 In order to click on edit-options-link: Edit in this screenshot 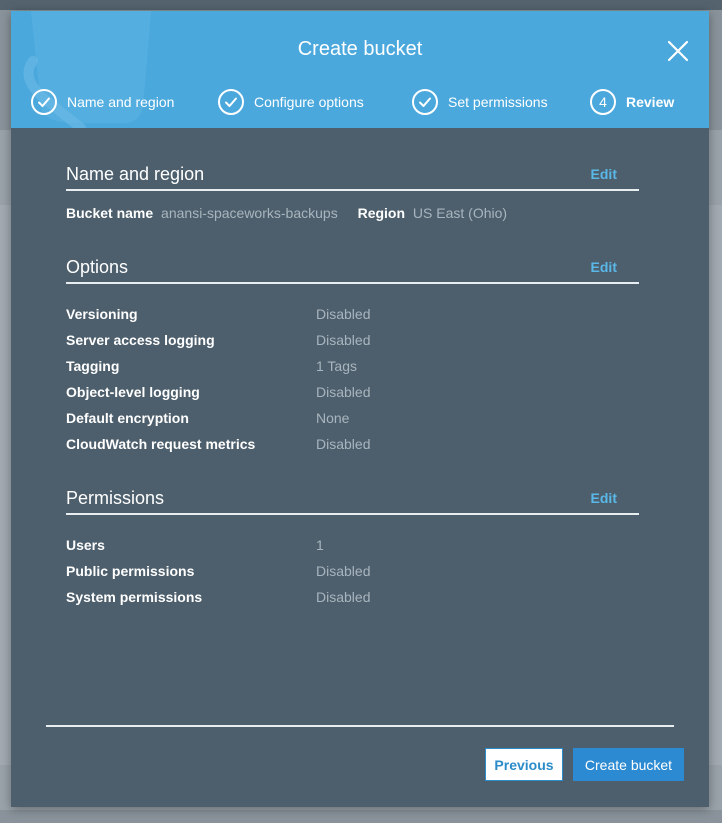, I will do `click(604, 267)`.